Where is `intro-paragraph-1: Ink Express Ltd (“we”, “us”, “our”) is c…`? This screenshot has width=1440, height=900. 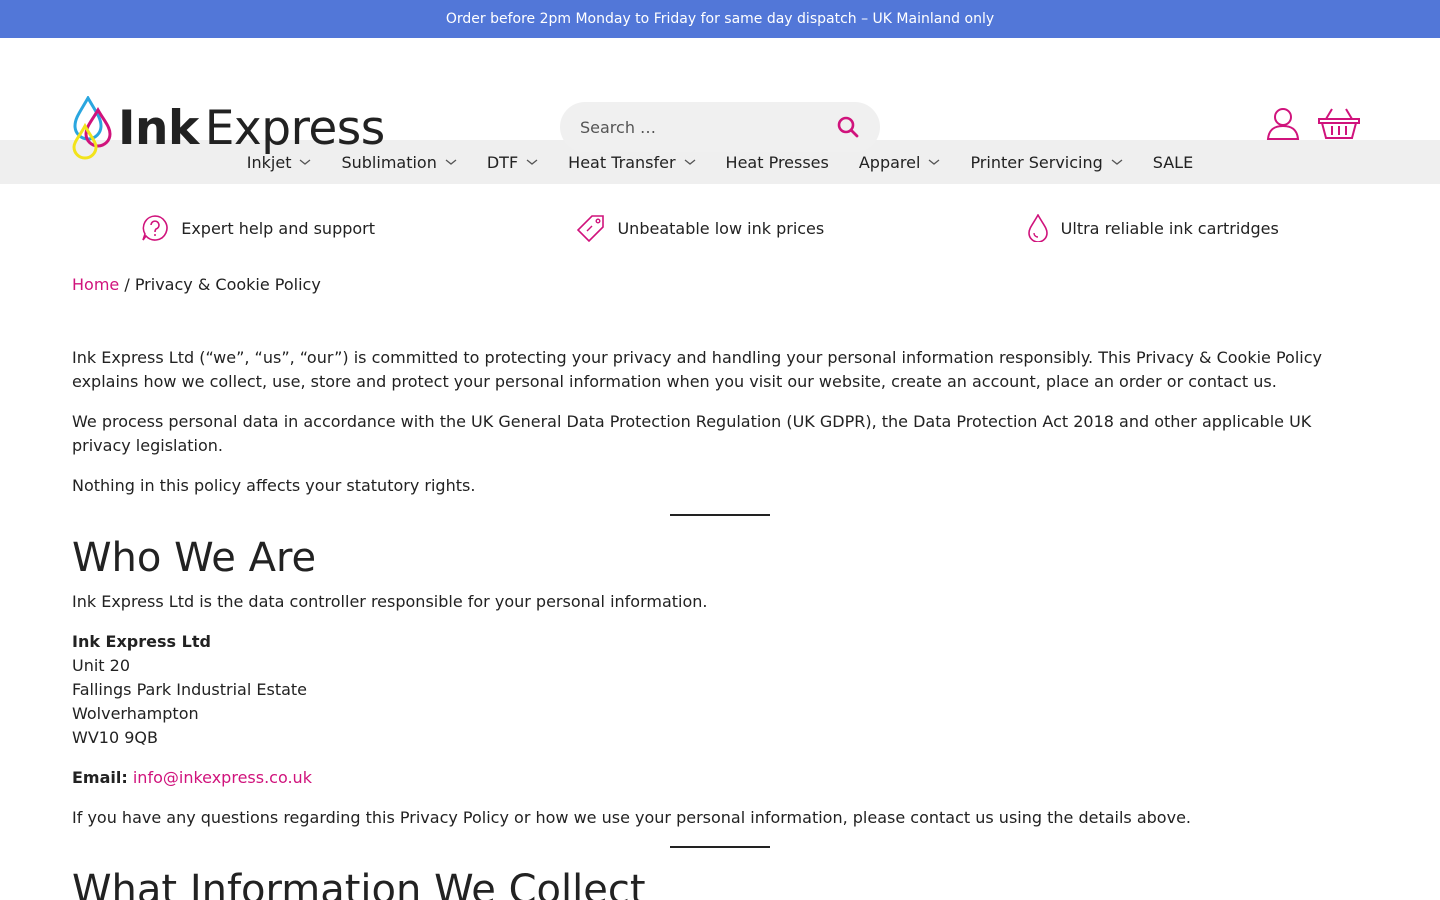
intro-paragraph-1: Ink Express Ltd (“we”, “us”, “our”) is c… is located at coordinates (697, 369).